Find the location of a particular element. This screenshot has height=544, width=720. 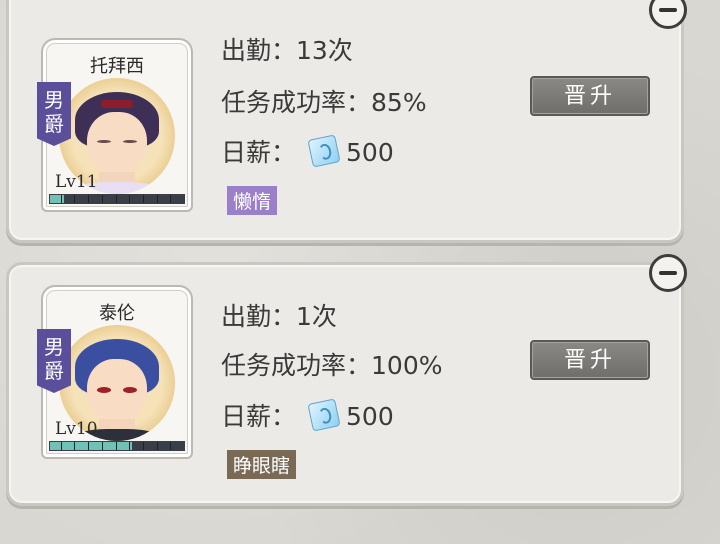

character-name: 托拜西 is located at coordinates (117, 66).